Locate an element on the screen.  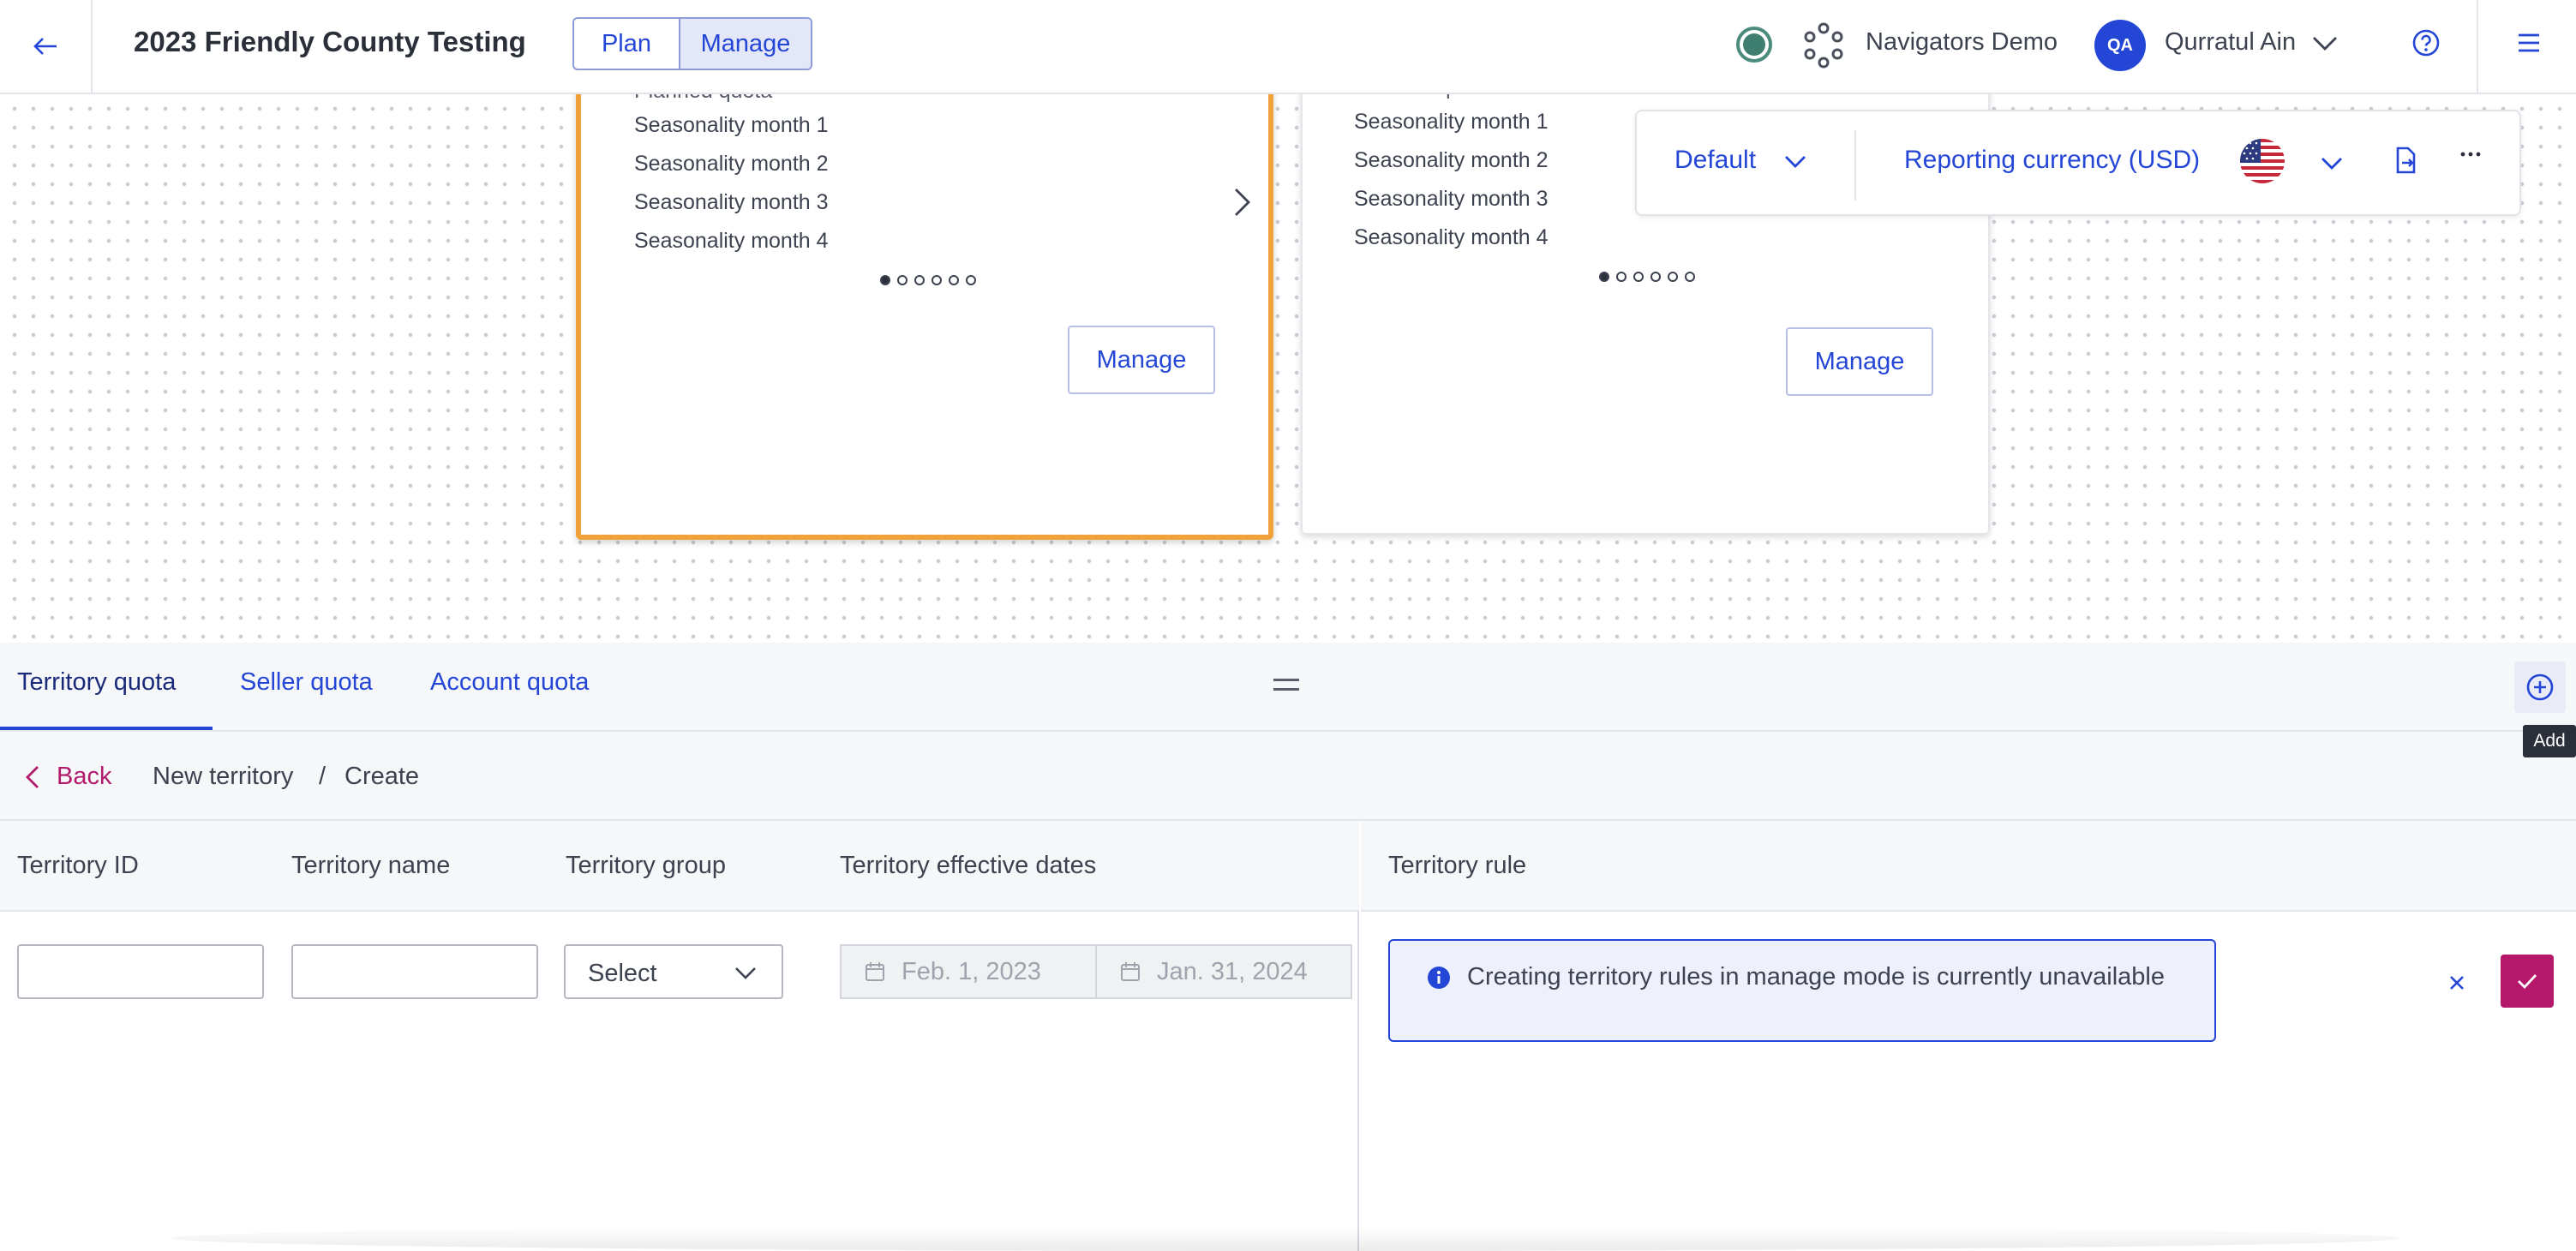
back-button is located at coordinates (46, 46).